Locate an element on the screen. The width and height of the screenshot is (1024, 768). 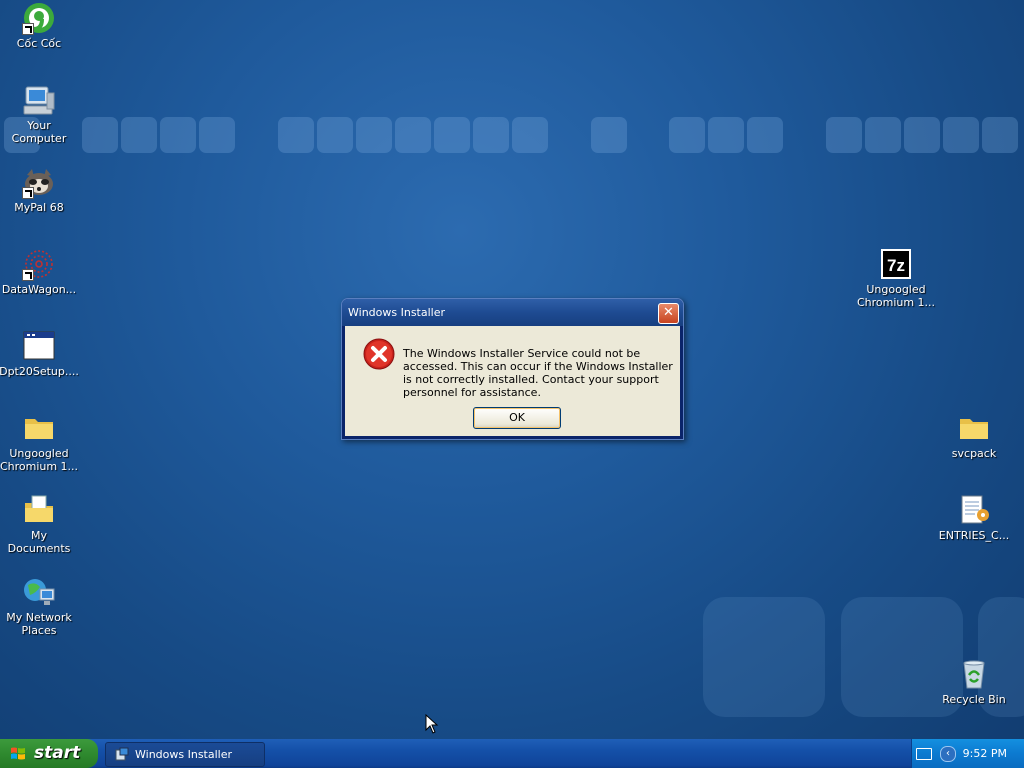
taskbar-item-label: Windows Installer is located at coordinates (184, 754).